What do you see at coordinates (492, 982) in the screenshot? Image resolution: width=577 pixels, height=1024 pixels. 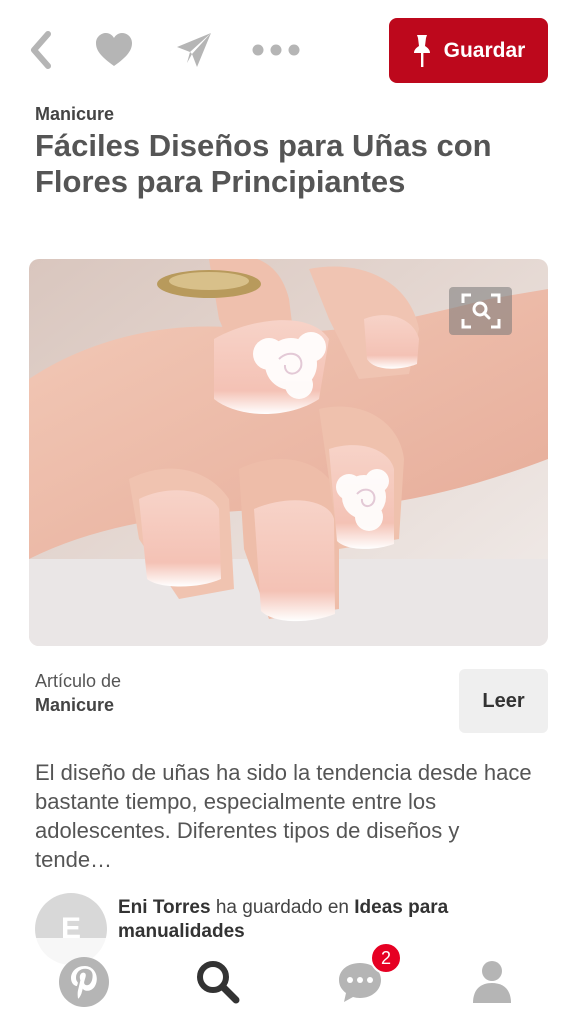 I see `profile-icon` at bounding box center [492, 982].